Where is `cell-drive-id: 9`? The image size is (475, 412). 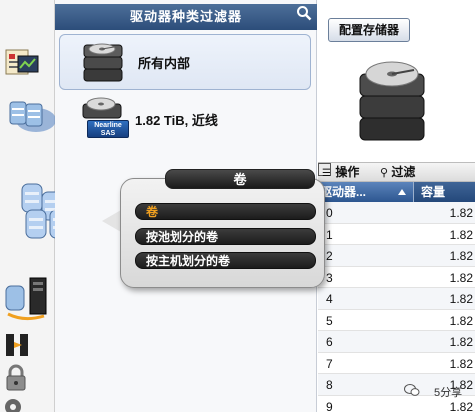
cell-drive-id: 9 is located at coordinates (329, 405).